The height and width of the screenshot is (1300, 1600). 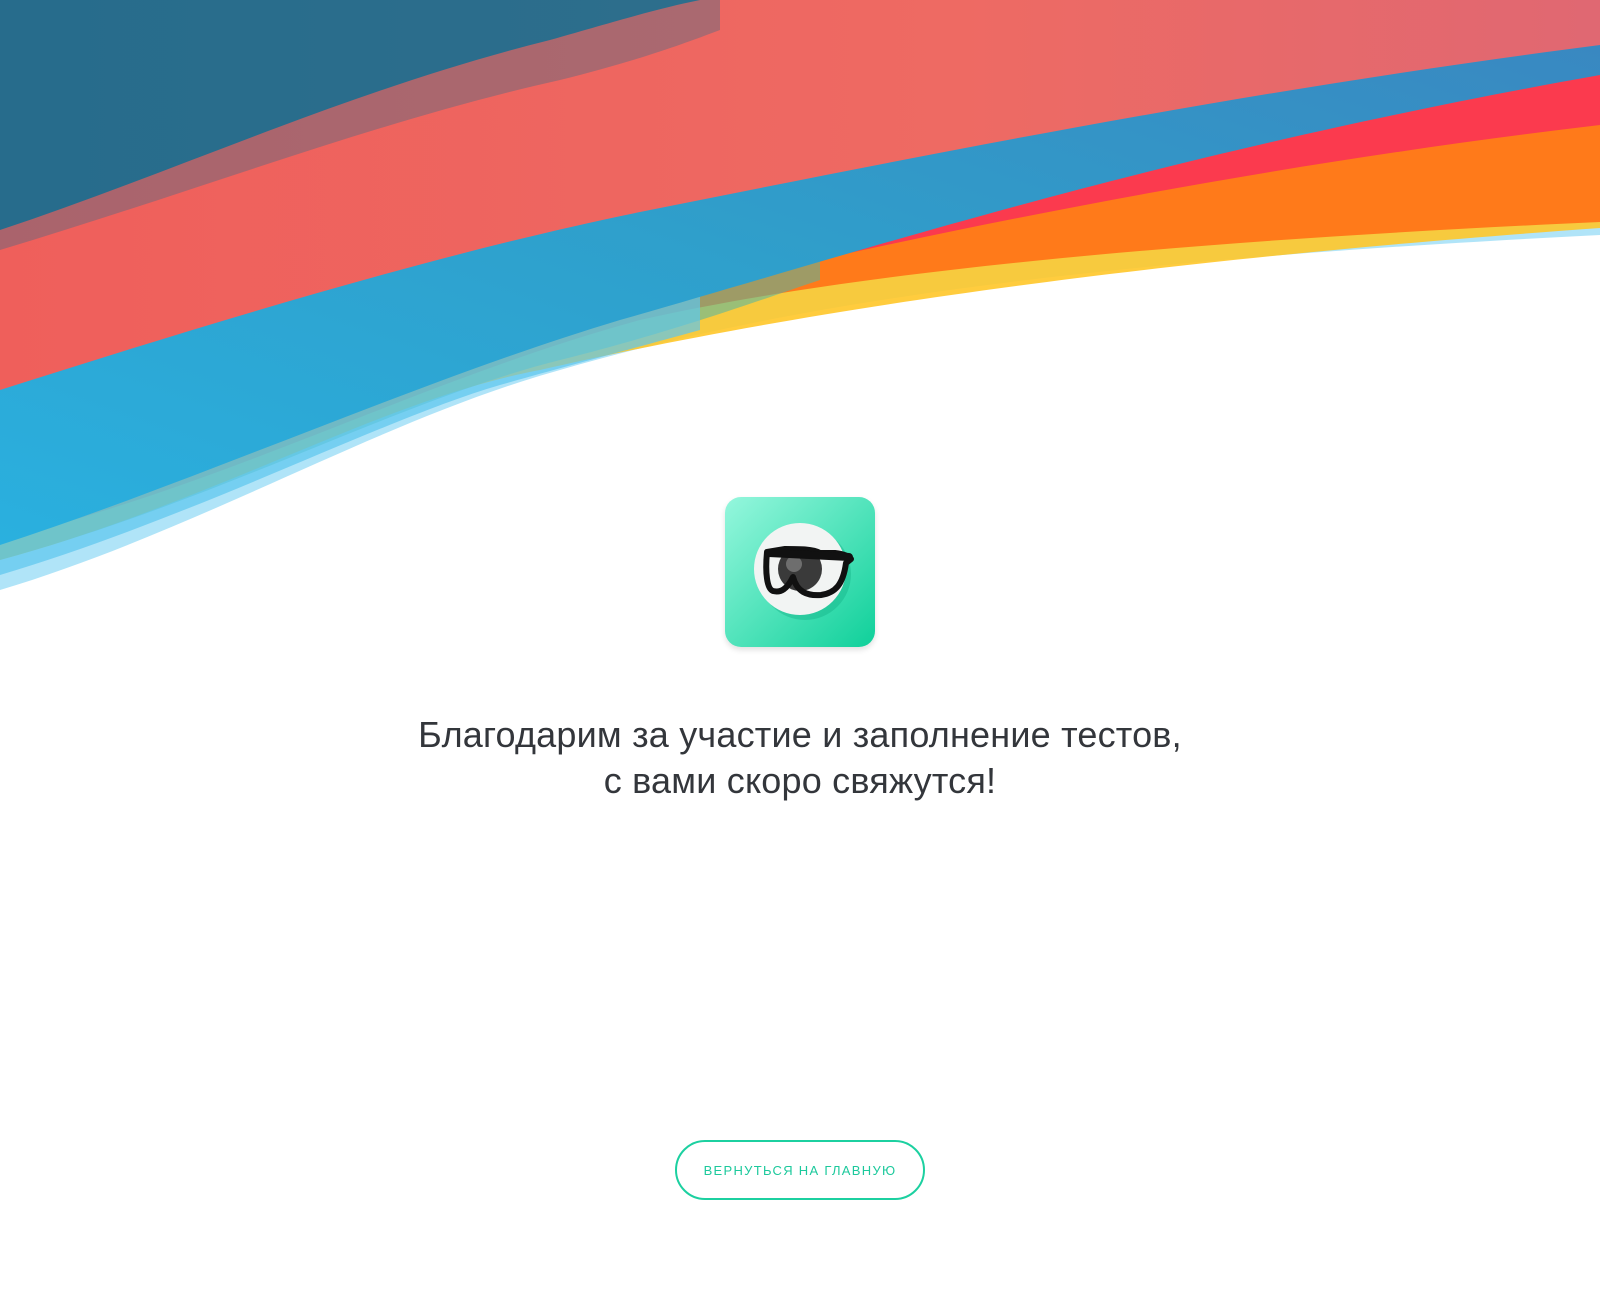 I want to click on return-home-button: Вернуться на главную, so click(x=800, y=1170).